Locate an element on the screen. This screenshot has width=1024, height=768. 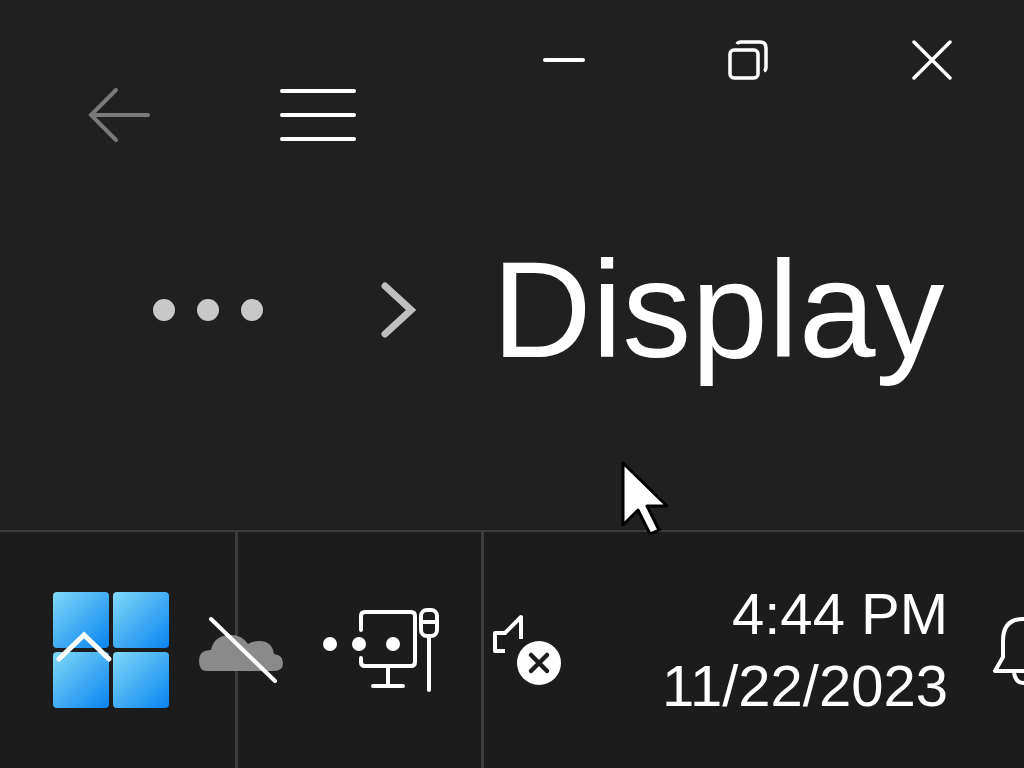
volume-button is located at coordinates (527, 650).